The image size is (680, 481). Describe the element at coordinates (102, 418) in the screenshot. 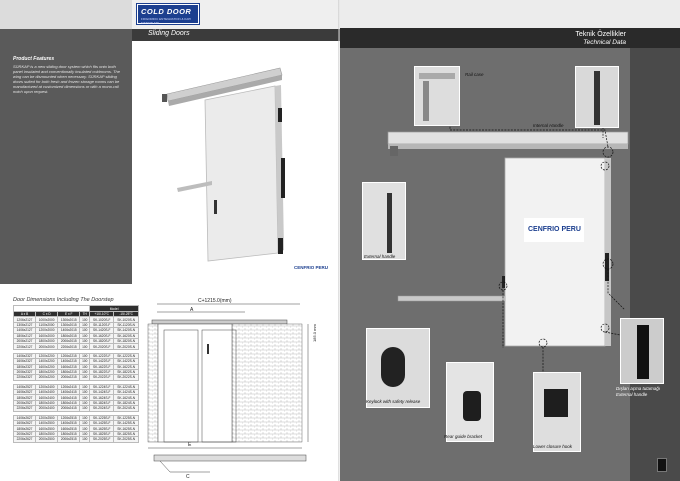

I see `table-cell: SK-1225S-F` at that location.